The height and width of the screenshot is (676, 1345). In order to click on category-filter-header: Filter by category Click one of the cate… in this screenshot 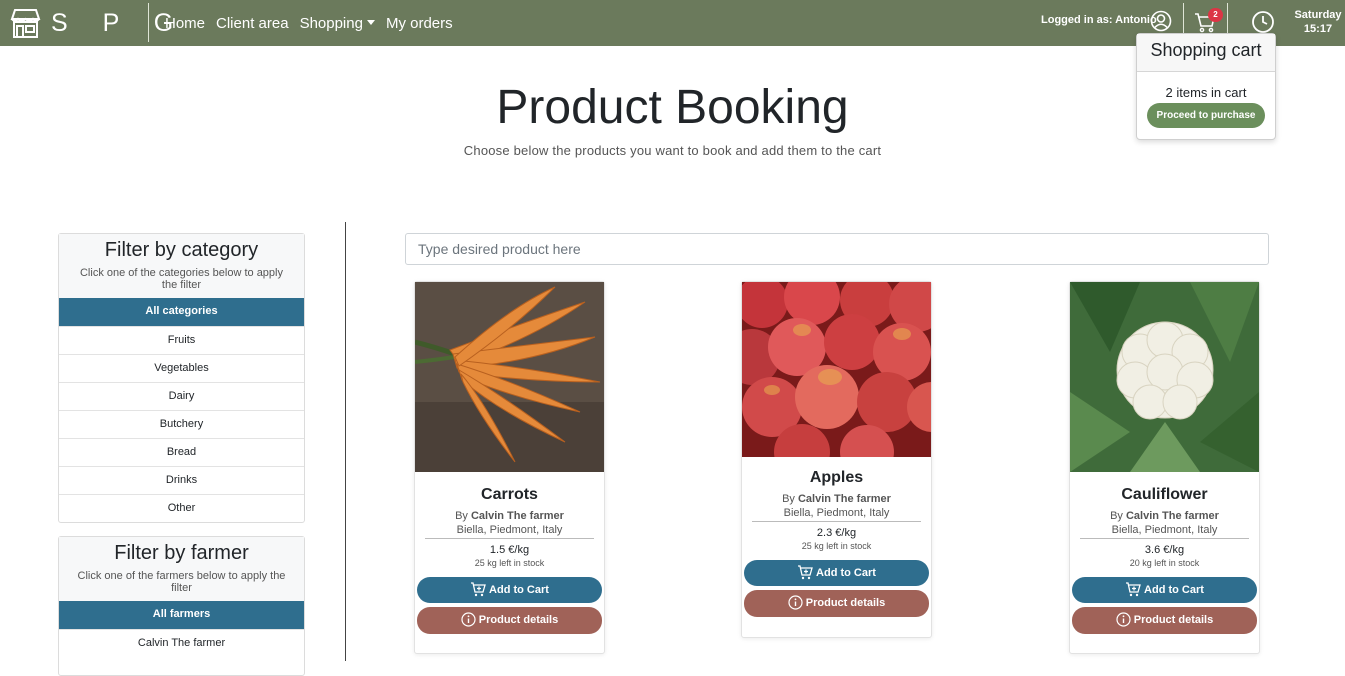, I will do `click(181, 266)`.